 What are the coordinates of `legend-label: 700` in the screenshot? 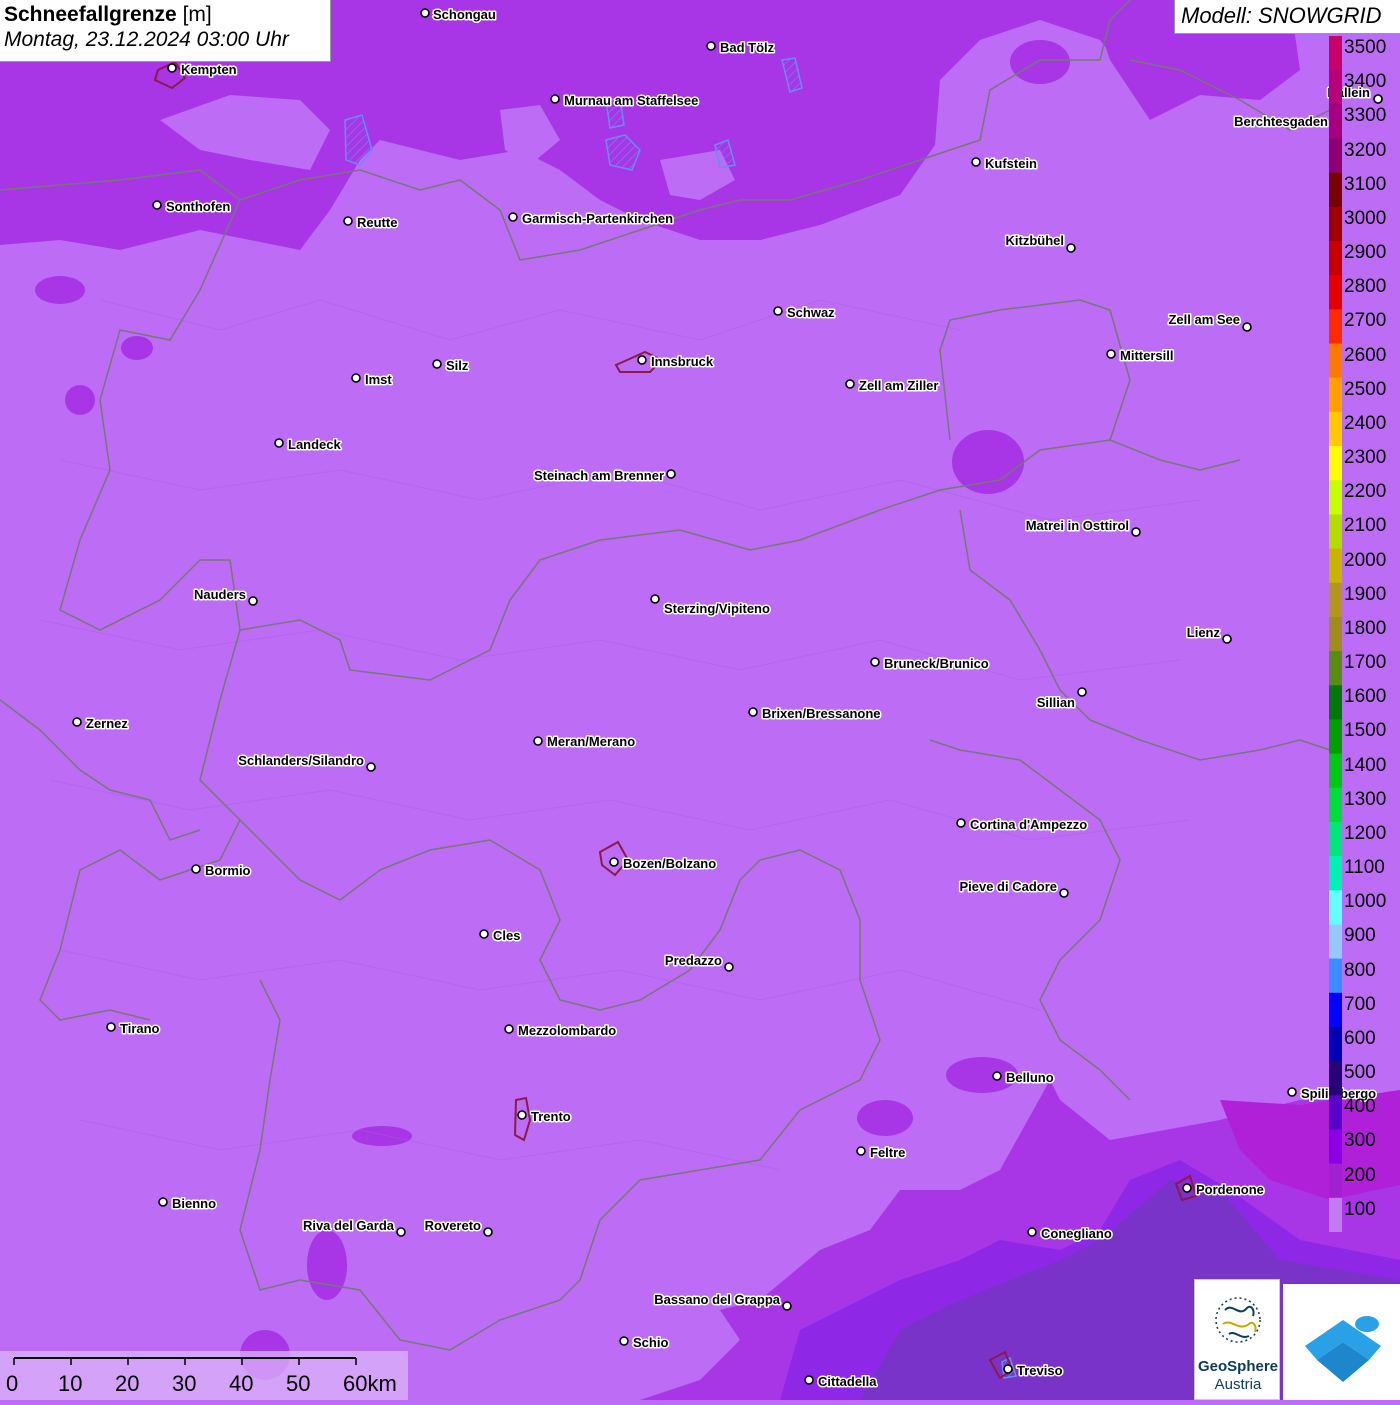 It's located at (1360, 1004).